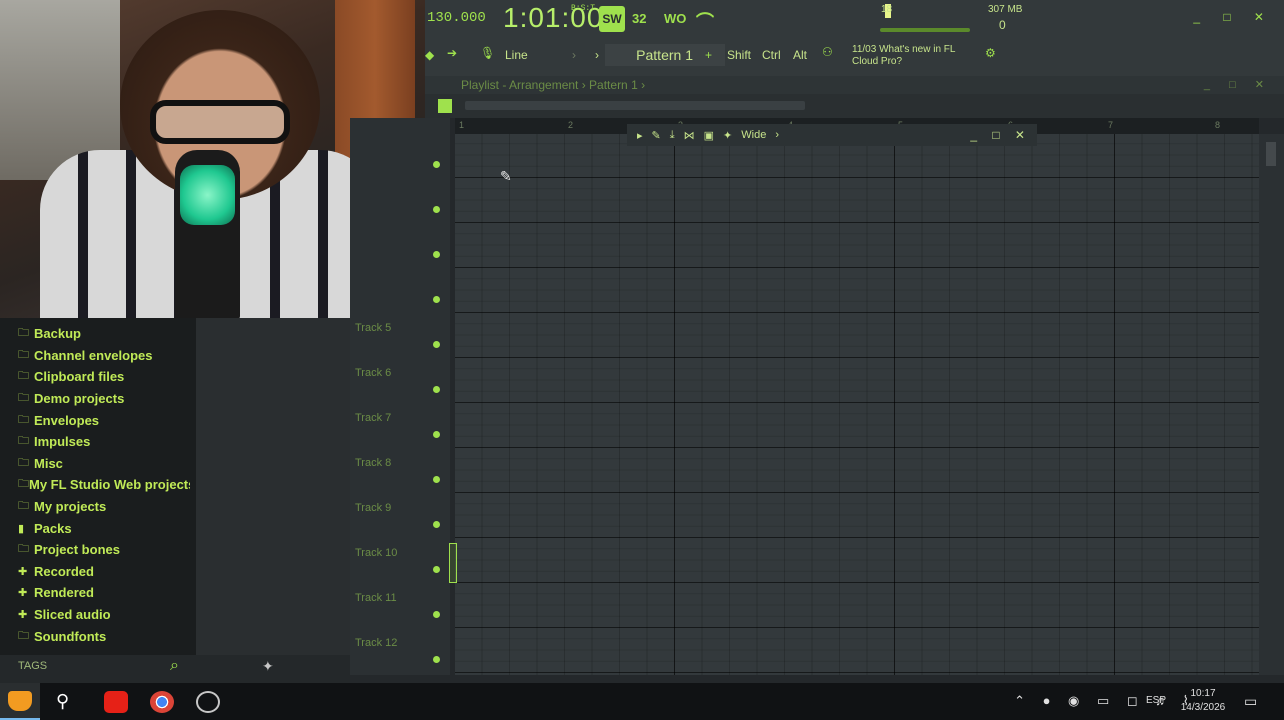  Describe the element at coordinates (208, 702) in the screenshot. I see `obs-icon` at that location.